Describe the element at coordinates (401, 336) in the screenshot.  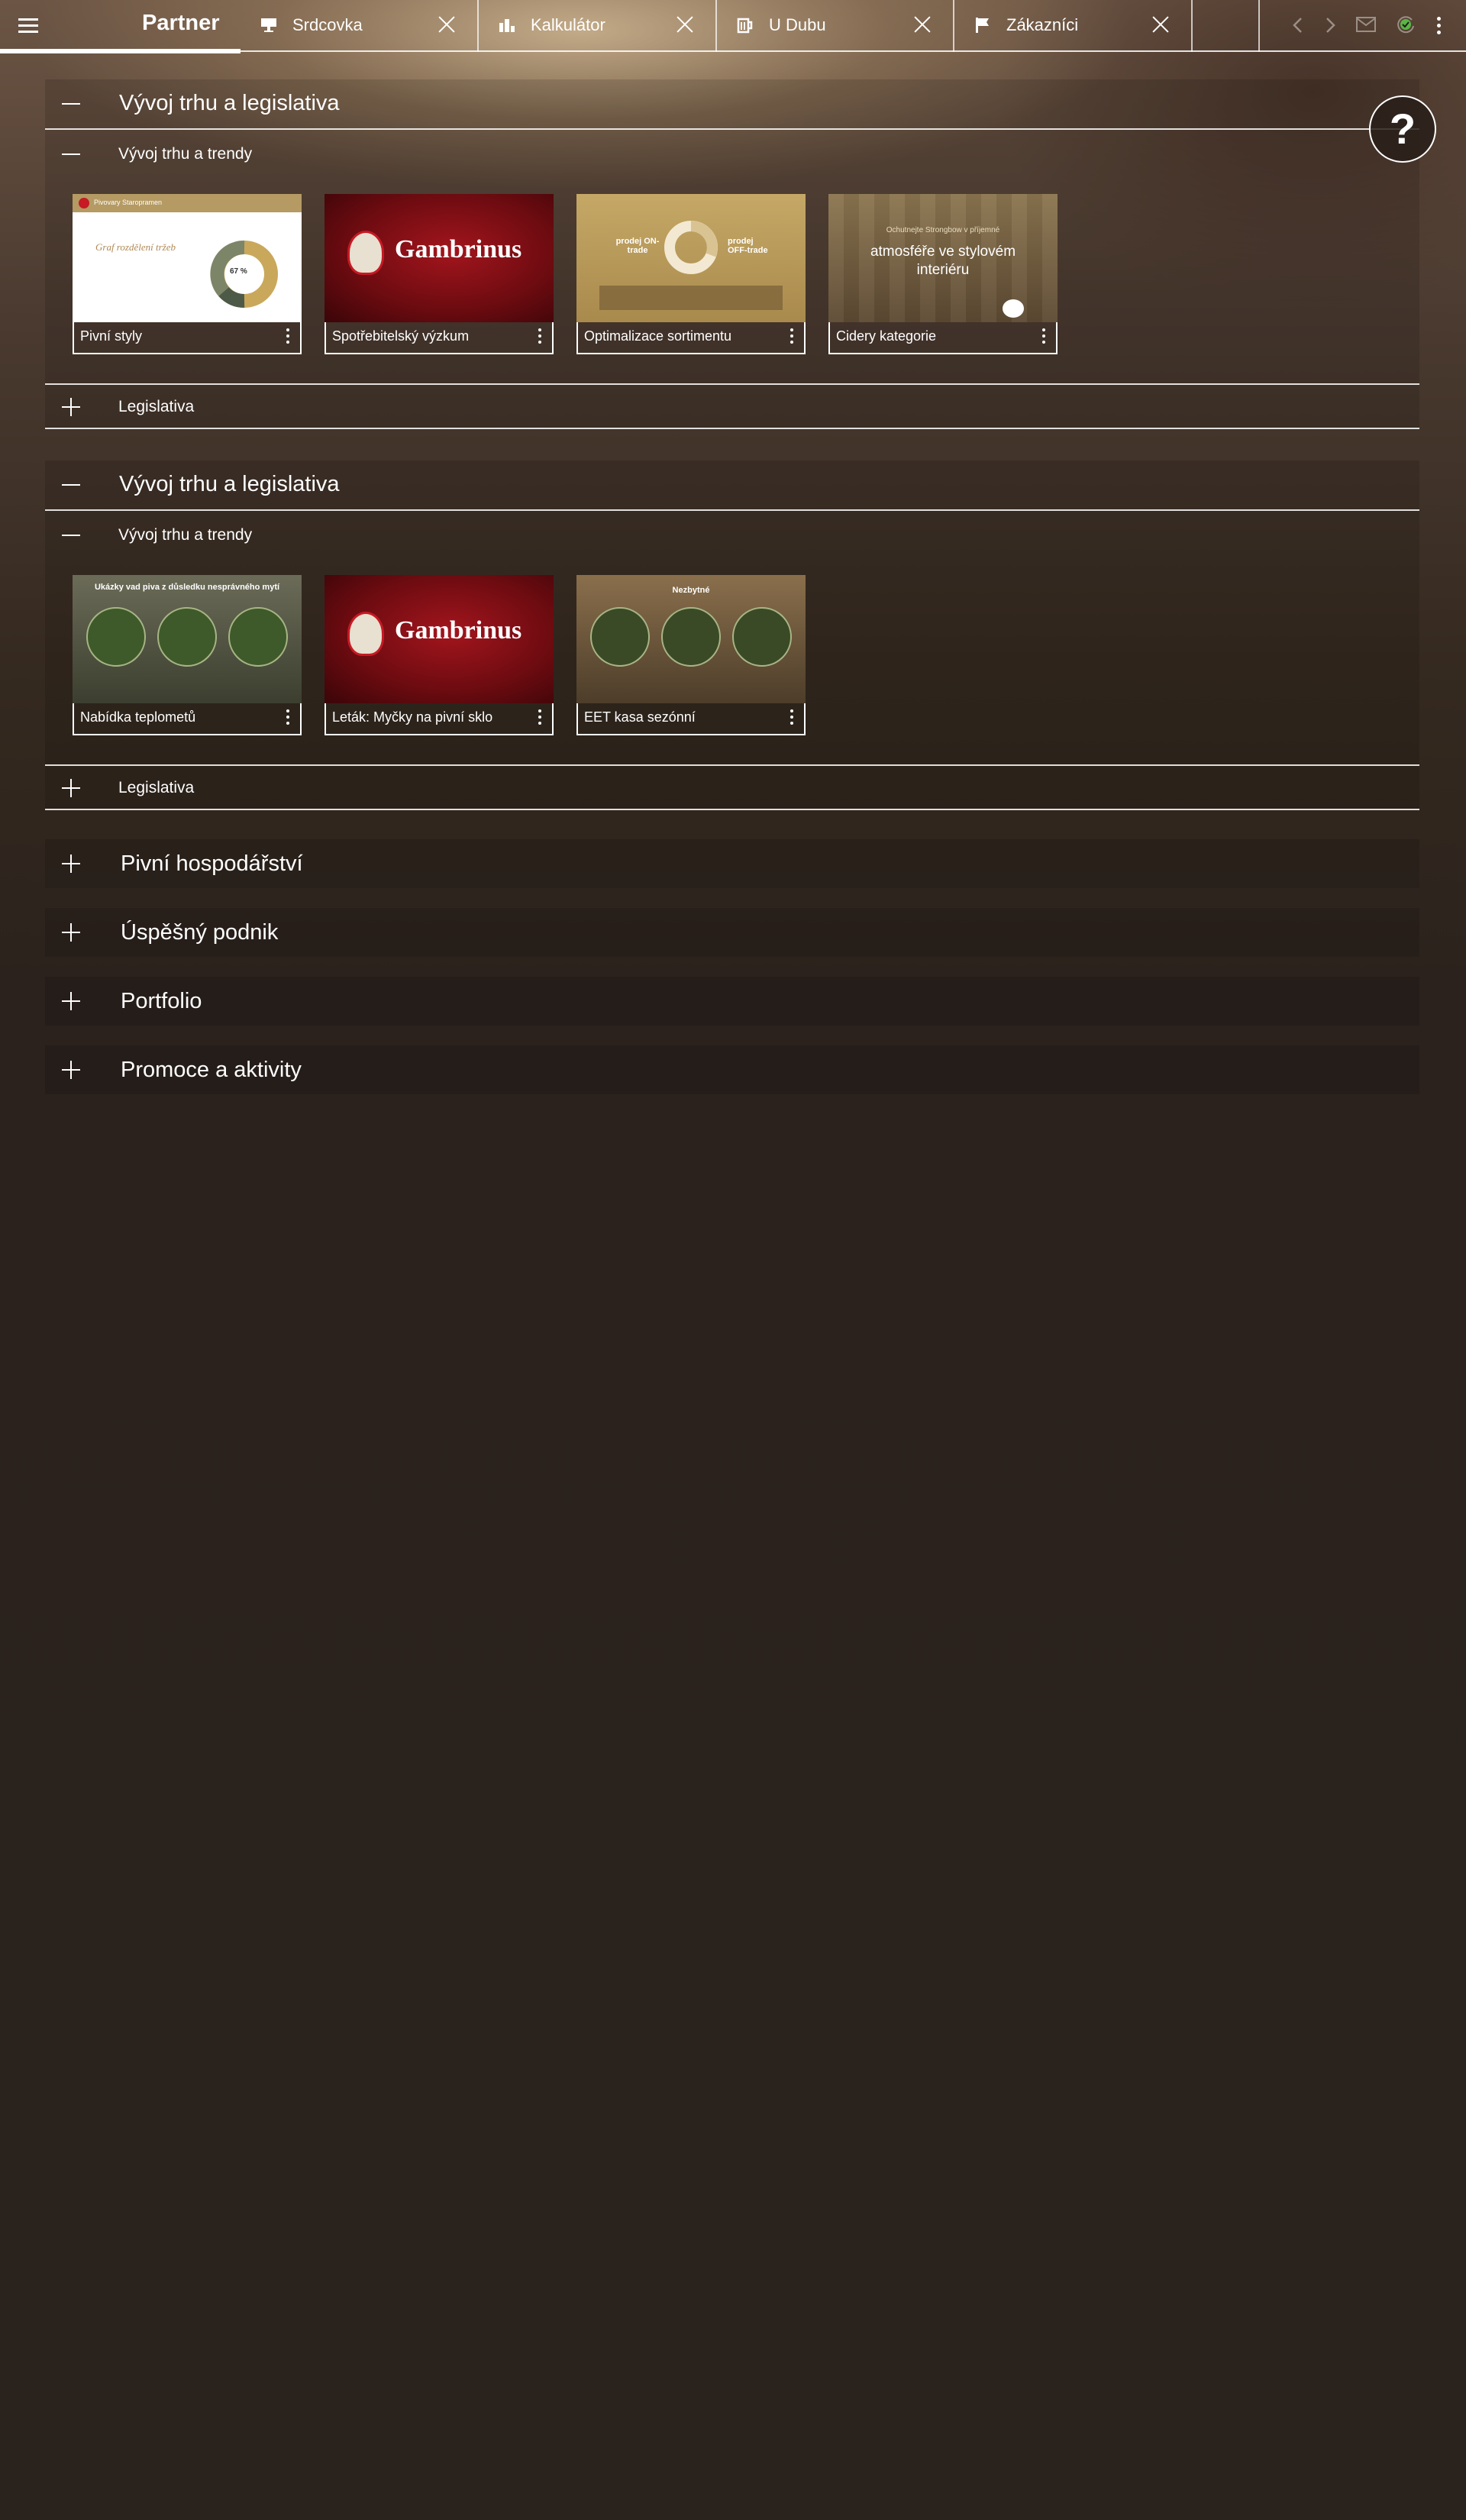
I see `card-label: Spotřebitelský výzkum` at that location.